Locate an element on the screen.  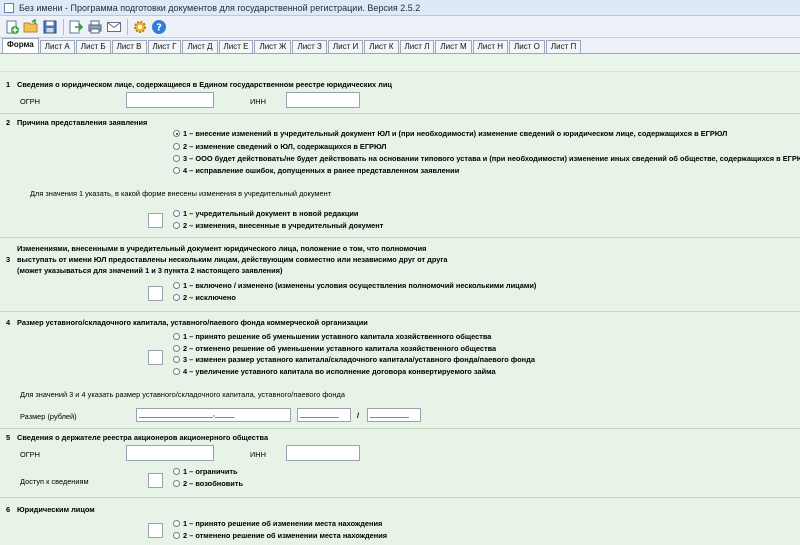
help-icon: ? is located at coordinates (159, 27).